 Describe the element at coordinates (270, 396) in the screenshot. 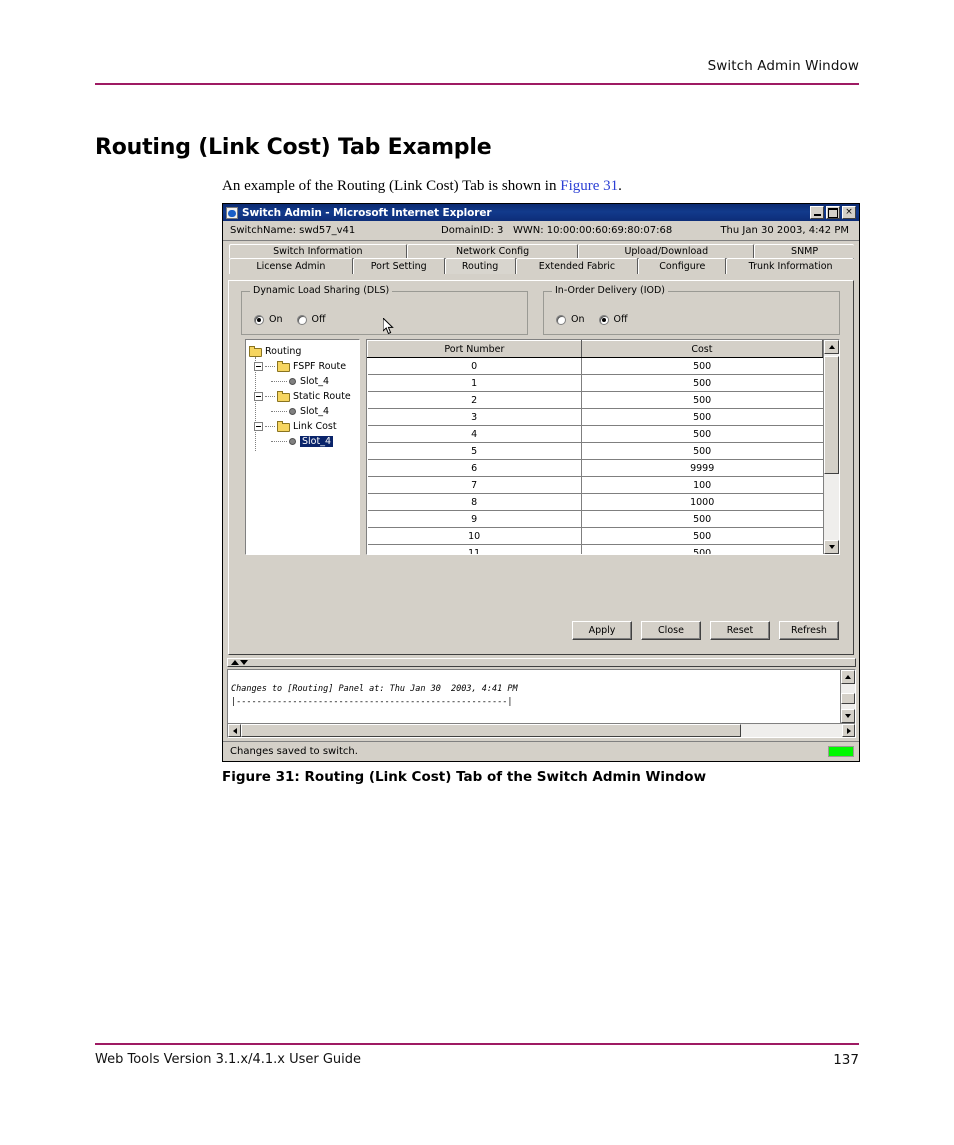

I see `tree-connector` at that location.